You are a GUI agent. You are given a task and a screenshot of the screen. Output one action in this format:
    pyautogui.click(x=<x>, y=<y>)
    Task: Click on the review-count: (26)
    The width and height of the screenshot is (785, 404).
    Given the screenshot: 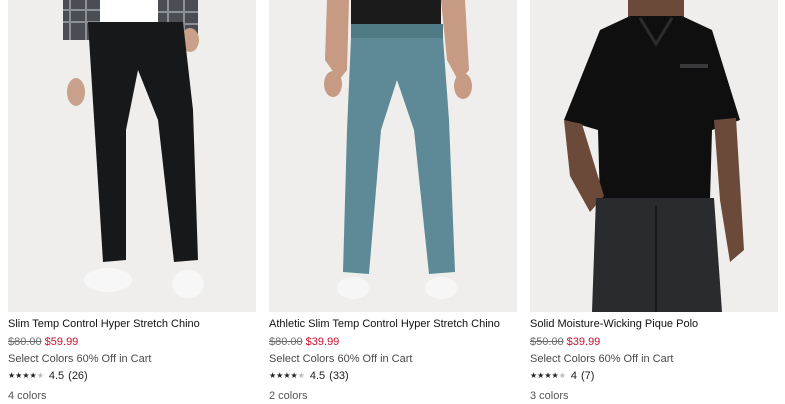 What is the action you would take?
    pyautogui.click(x=78, y=376)
    